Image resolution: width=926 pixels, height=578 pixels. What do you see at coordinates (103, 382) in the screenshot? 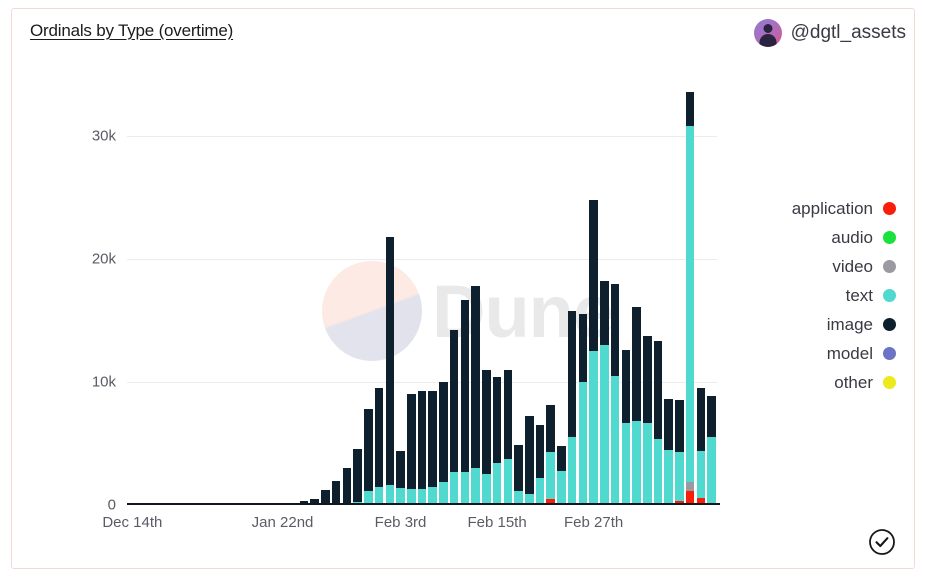
I see `y-axis-tick-label: 10k` at bounding box center [103, 382].